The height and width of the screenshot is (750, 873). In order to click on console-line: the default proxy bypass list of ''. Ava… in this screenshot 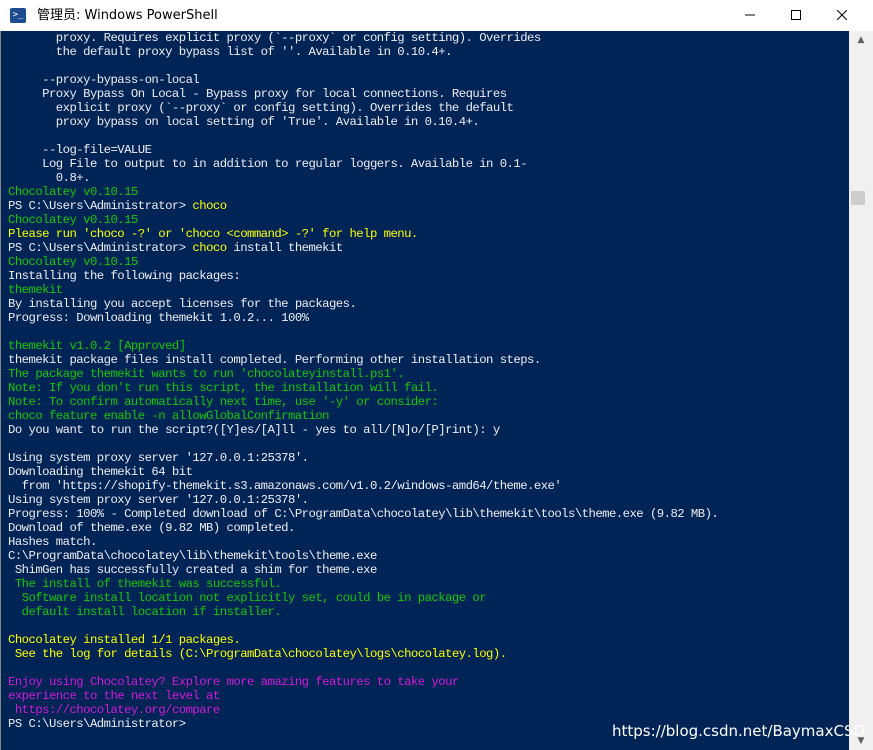, I will do `click(230, 52)`.